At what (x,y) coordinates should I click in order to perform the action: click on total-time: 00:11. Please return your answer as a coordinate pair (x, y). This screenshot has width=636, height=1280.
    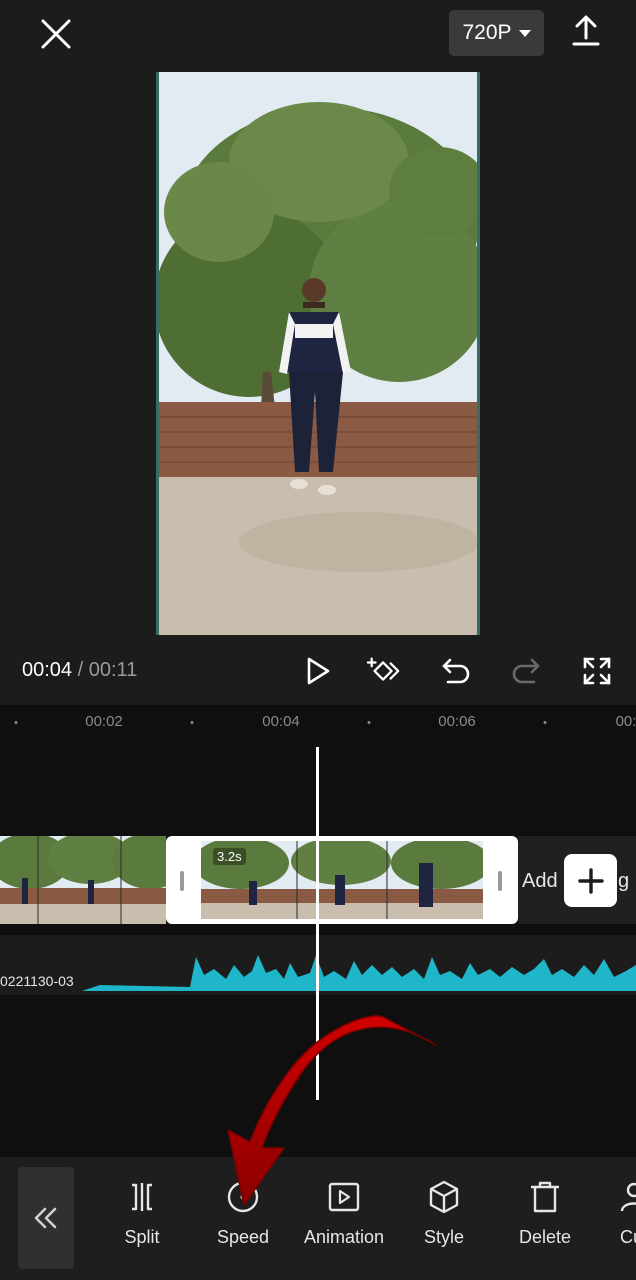
    Looking at the image, I should click on (113, 670).